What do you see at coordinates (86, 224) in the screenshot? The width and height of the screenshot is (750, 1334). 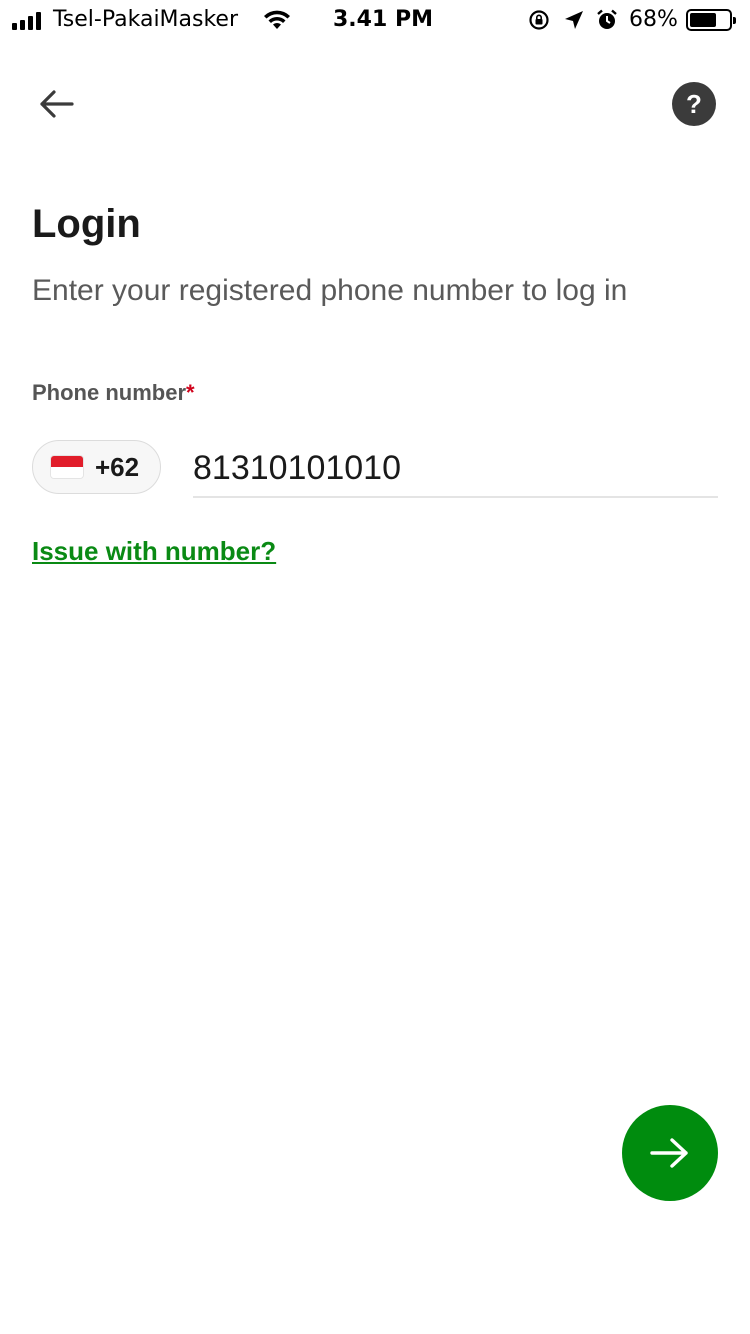 I see `page-title: Login` at bounding box center [86, 224].